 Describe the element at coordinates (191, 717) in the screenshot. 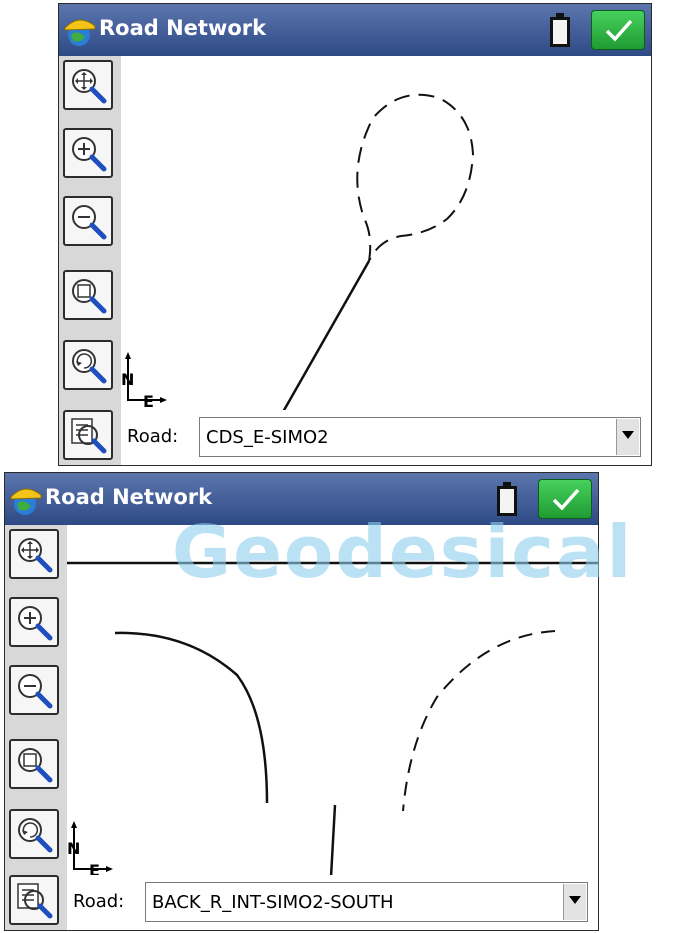

I see `road-curve-left` at that location.